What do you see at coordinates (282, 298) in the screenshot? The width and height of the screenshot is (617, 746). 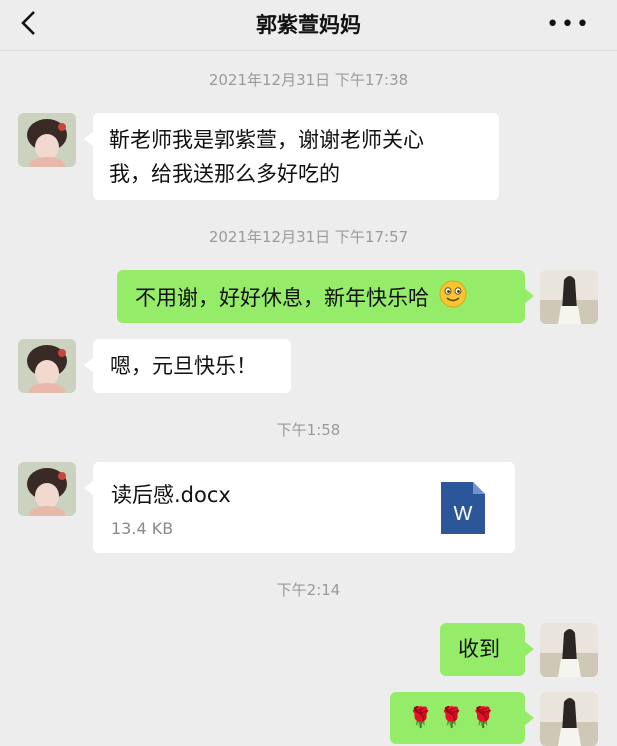 I see `message-text: 不用谢，好好休息，新年快乐哈` at bounding box center [282, 298].